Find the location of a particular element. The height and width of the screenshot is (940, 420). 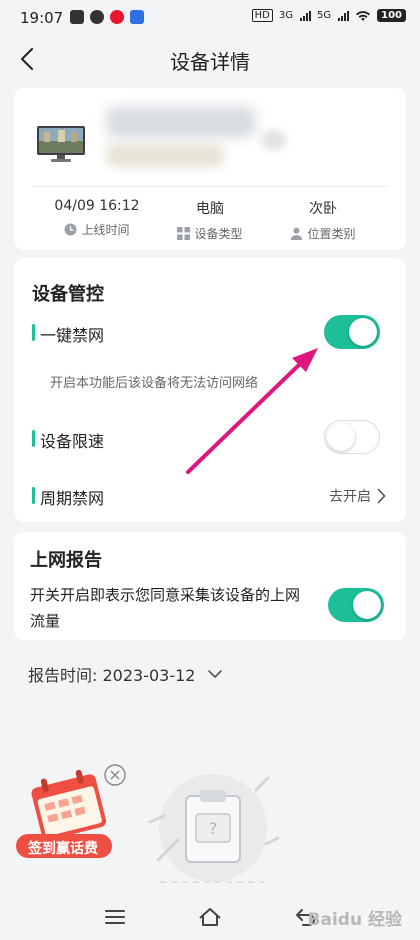

empty-state-illustration: ? is located at coordinates (214, 828).